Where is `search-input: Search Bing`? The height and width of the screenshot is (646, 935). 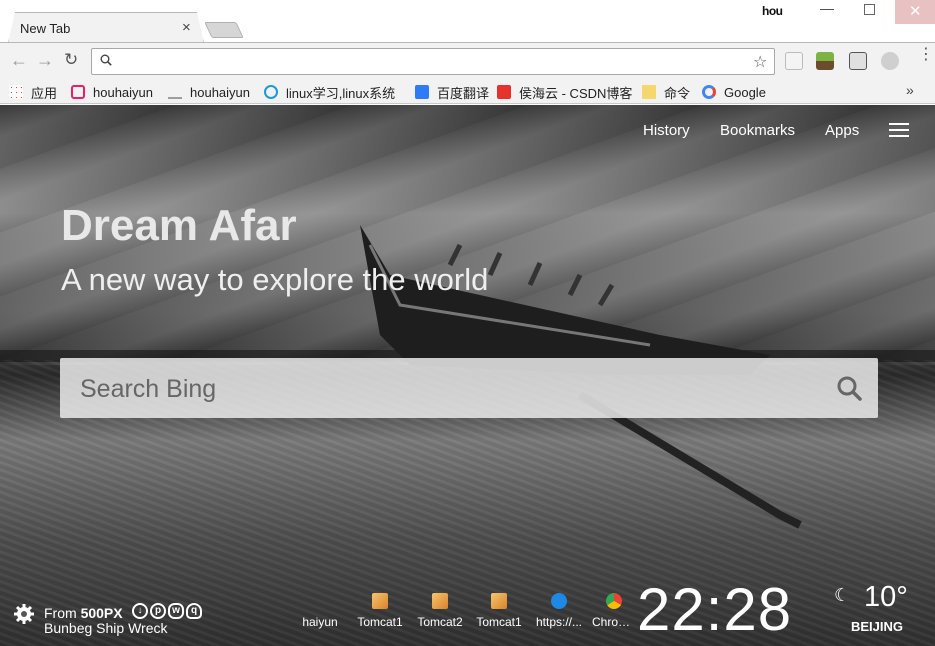 search-input: Search Bing is located at coordinates (148, 389).